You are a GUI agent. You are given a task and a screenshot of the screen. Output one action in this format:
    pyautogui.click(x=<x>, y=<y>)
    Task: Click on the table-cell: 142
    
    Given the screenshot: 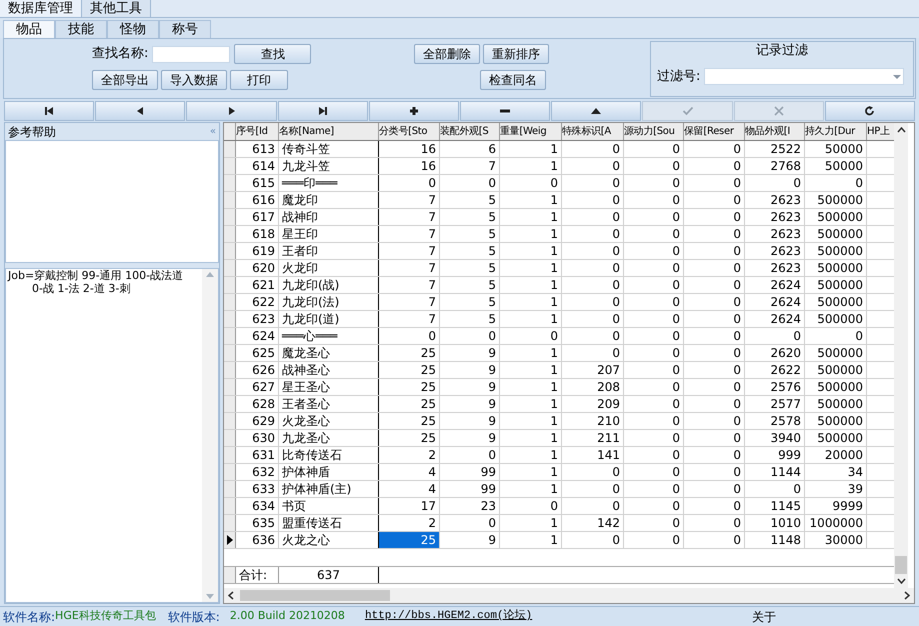 What is the action you would take?
    pyautogui.click(x=593, y=523)
    